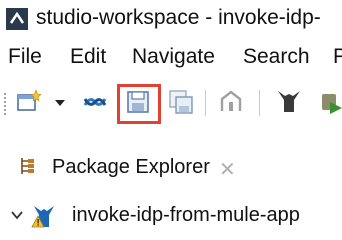 The width and height of the screenshot is (342, 240). I want to click on save-all-button, so click(181, 102).